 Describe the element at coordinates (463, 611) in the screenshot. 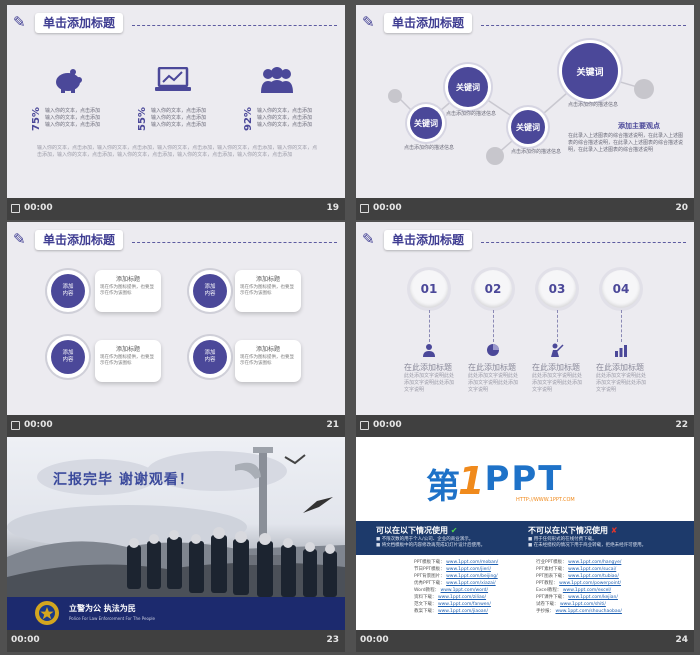

I see `link: www.1ppt.com/jiaoan/` at that location.